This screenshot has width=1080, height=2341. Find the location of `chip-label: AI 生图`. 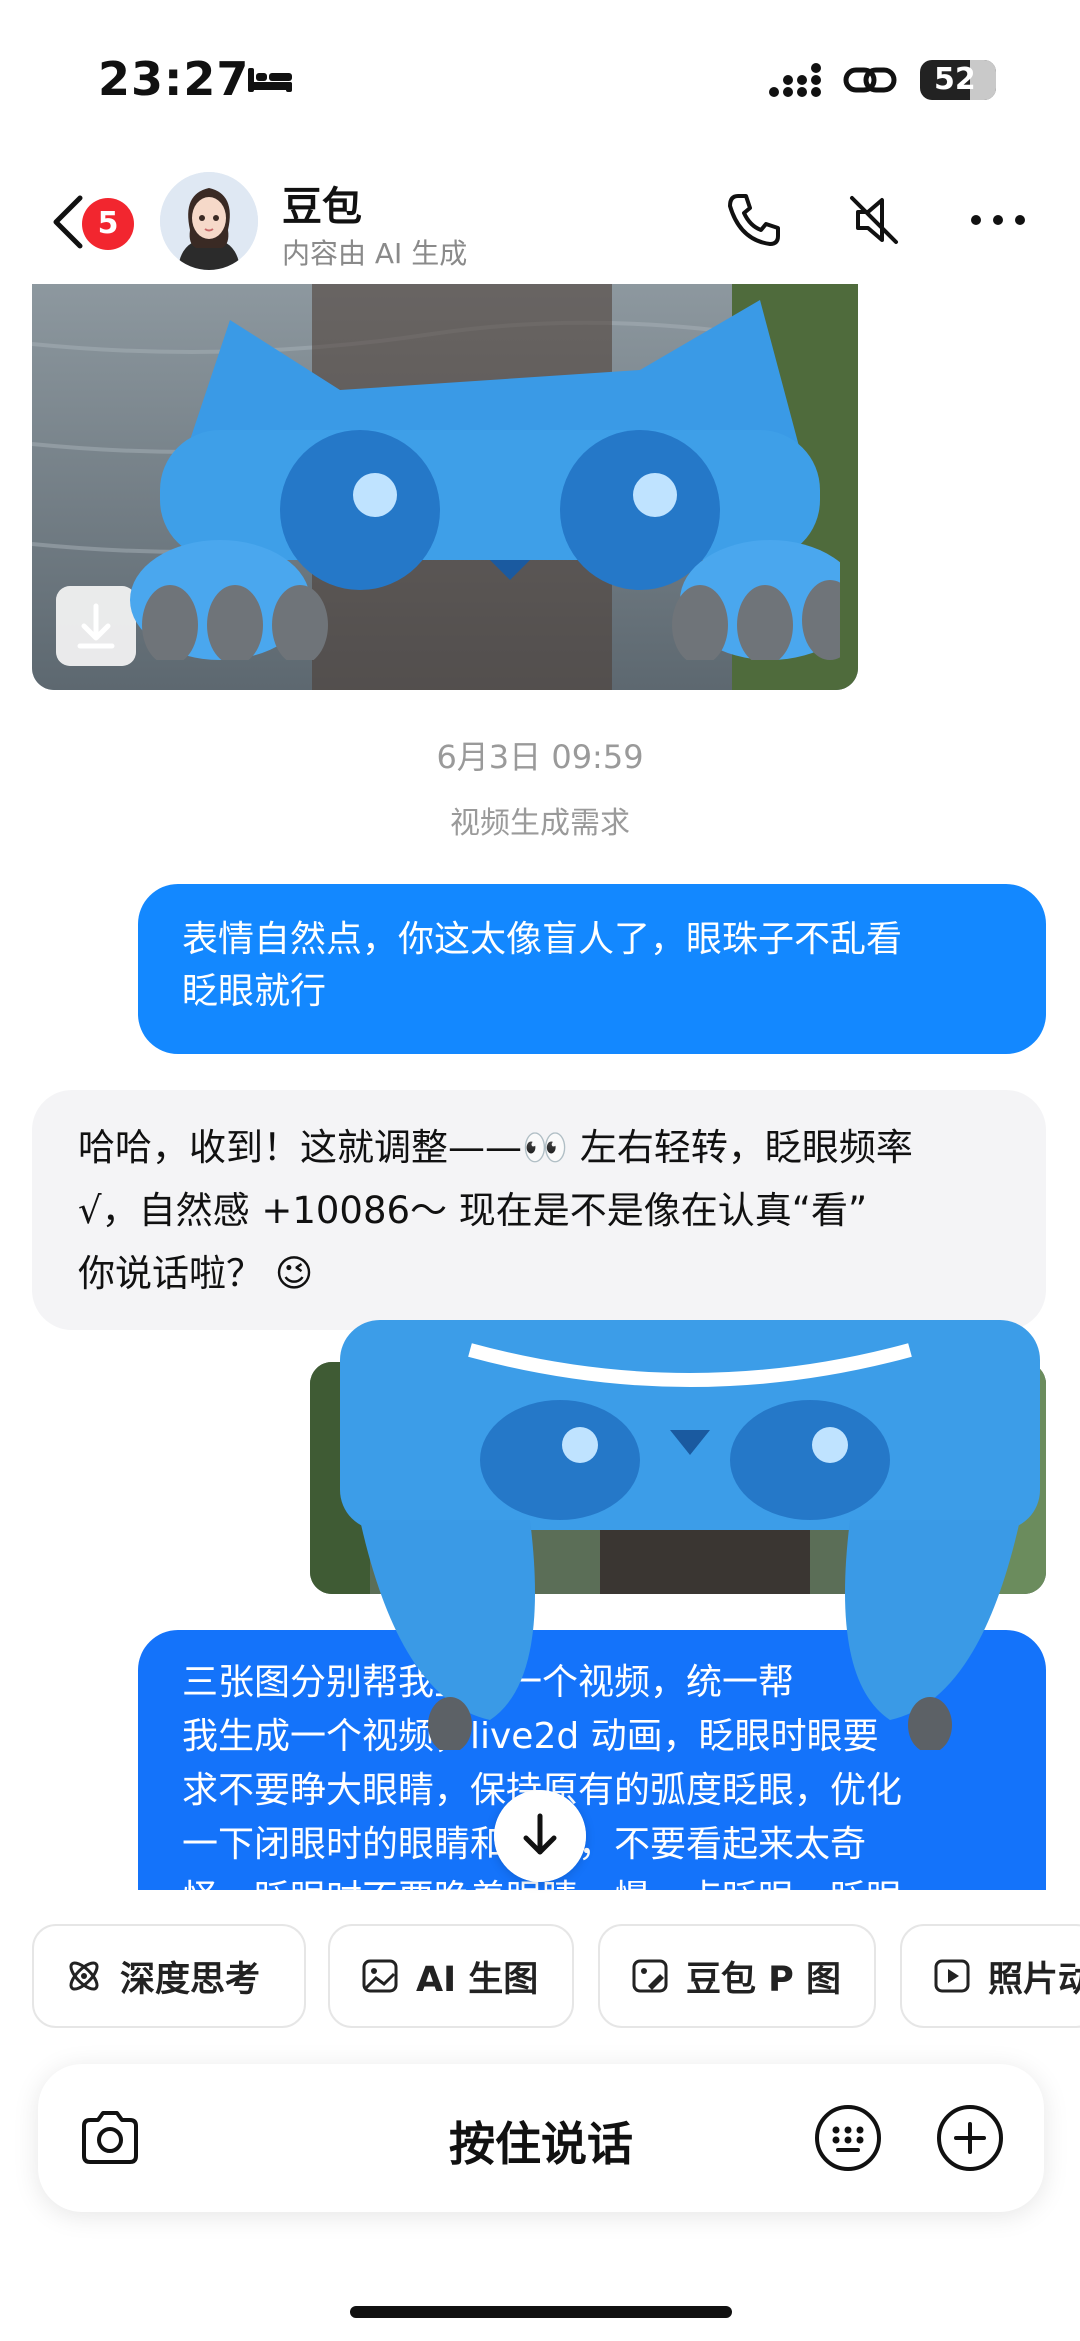

chip-label: AI 生图 is located at coordinates (477, 1979).